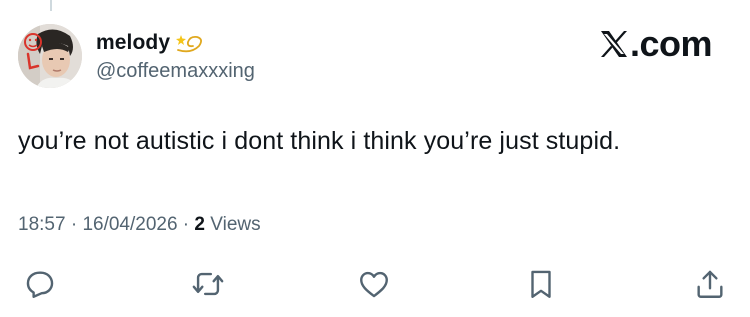 This screenshot has height=317, width=750. I want to click on retweet-button, so click(208, 284).